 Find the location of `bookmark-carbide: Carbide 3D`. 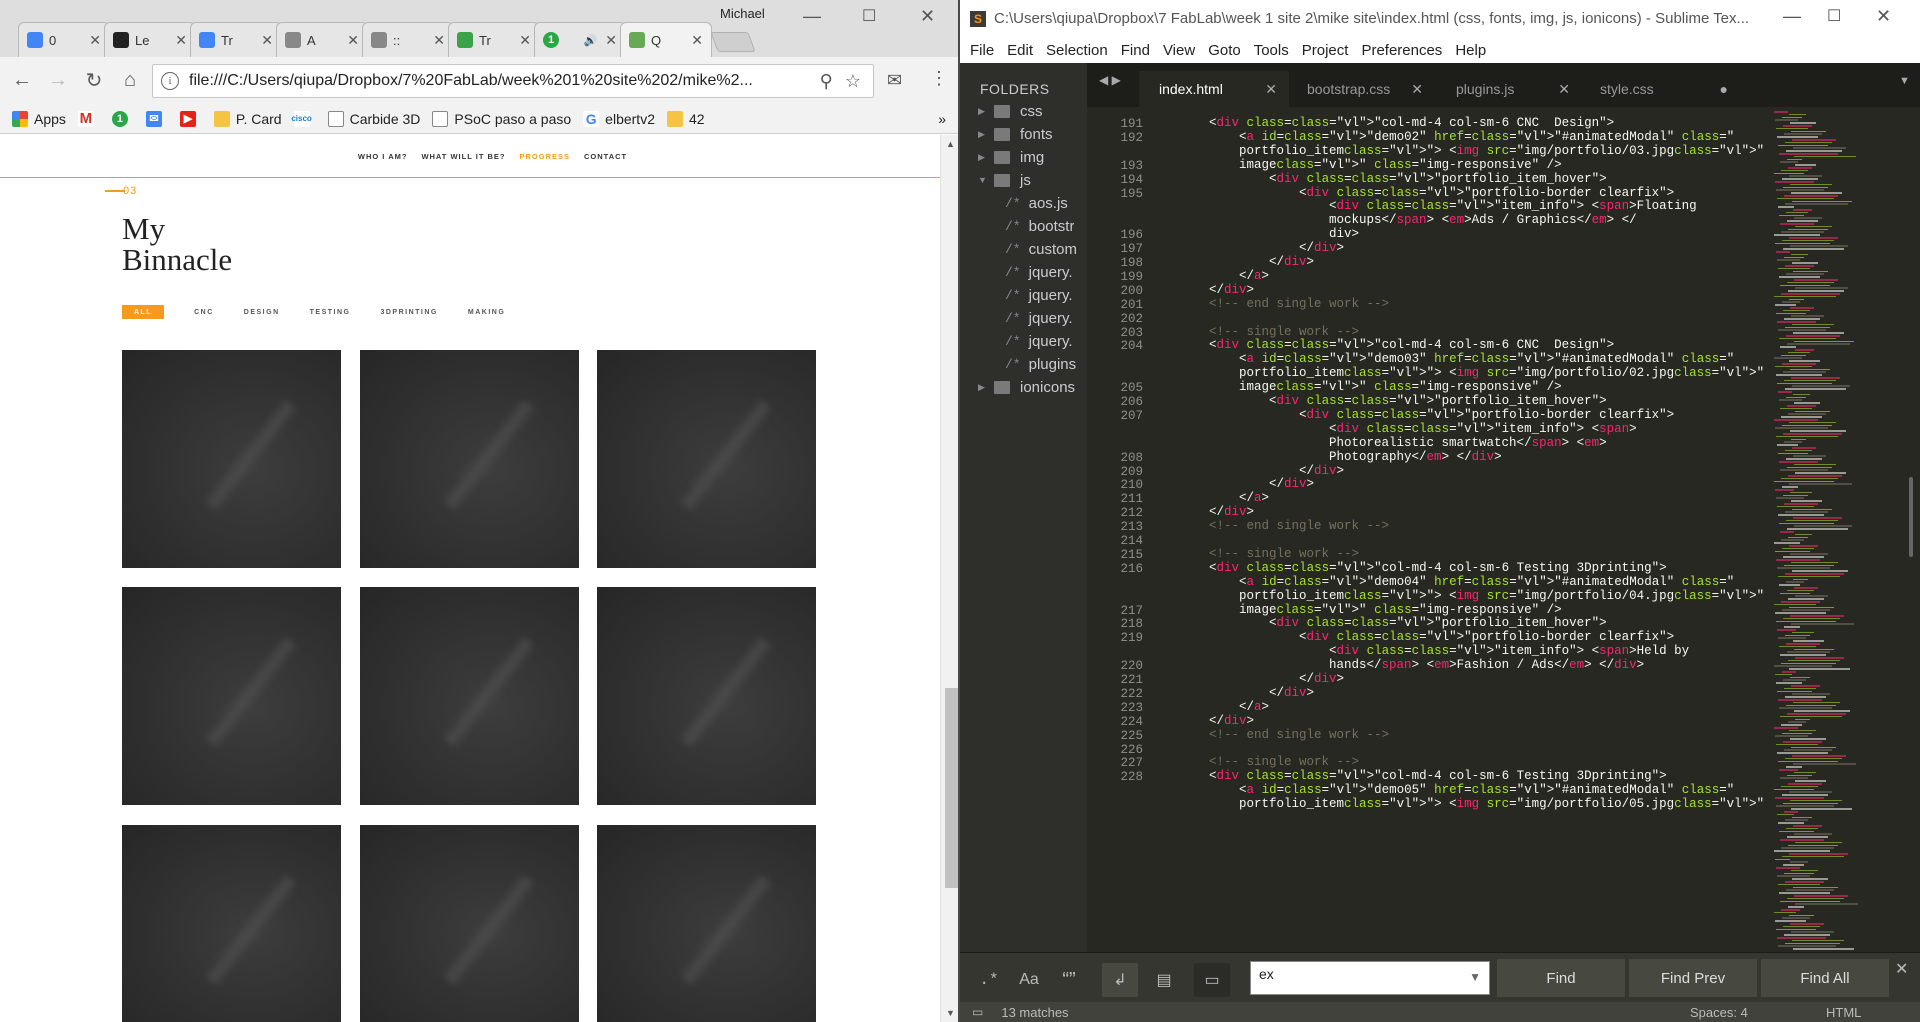

bookmark-carbide: Carbide 3D is located at coordinates (373, 118).